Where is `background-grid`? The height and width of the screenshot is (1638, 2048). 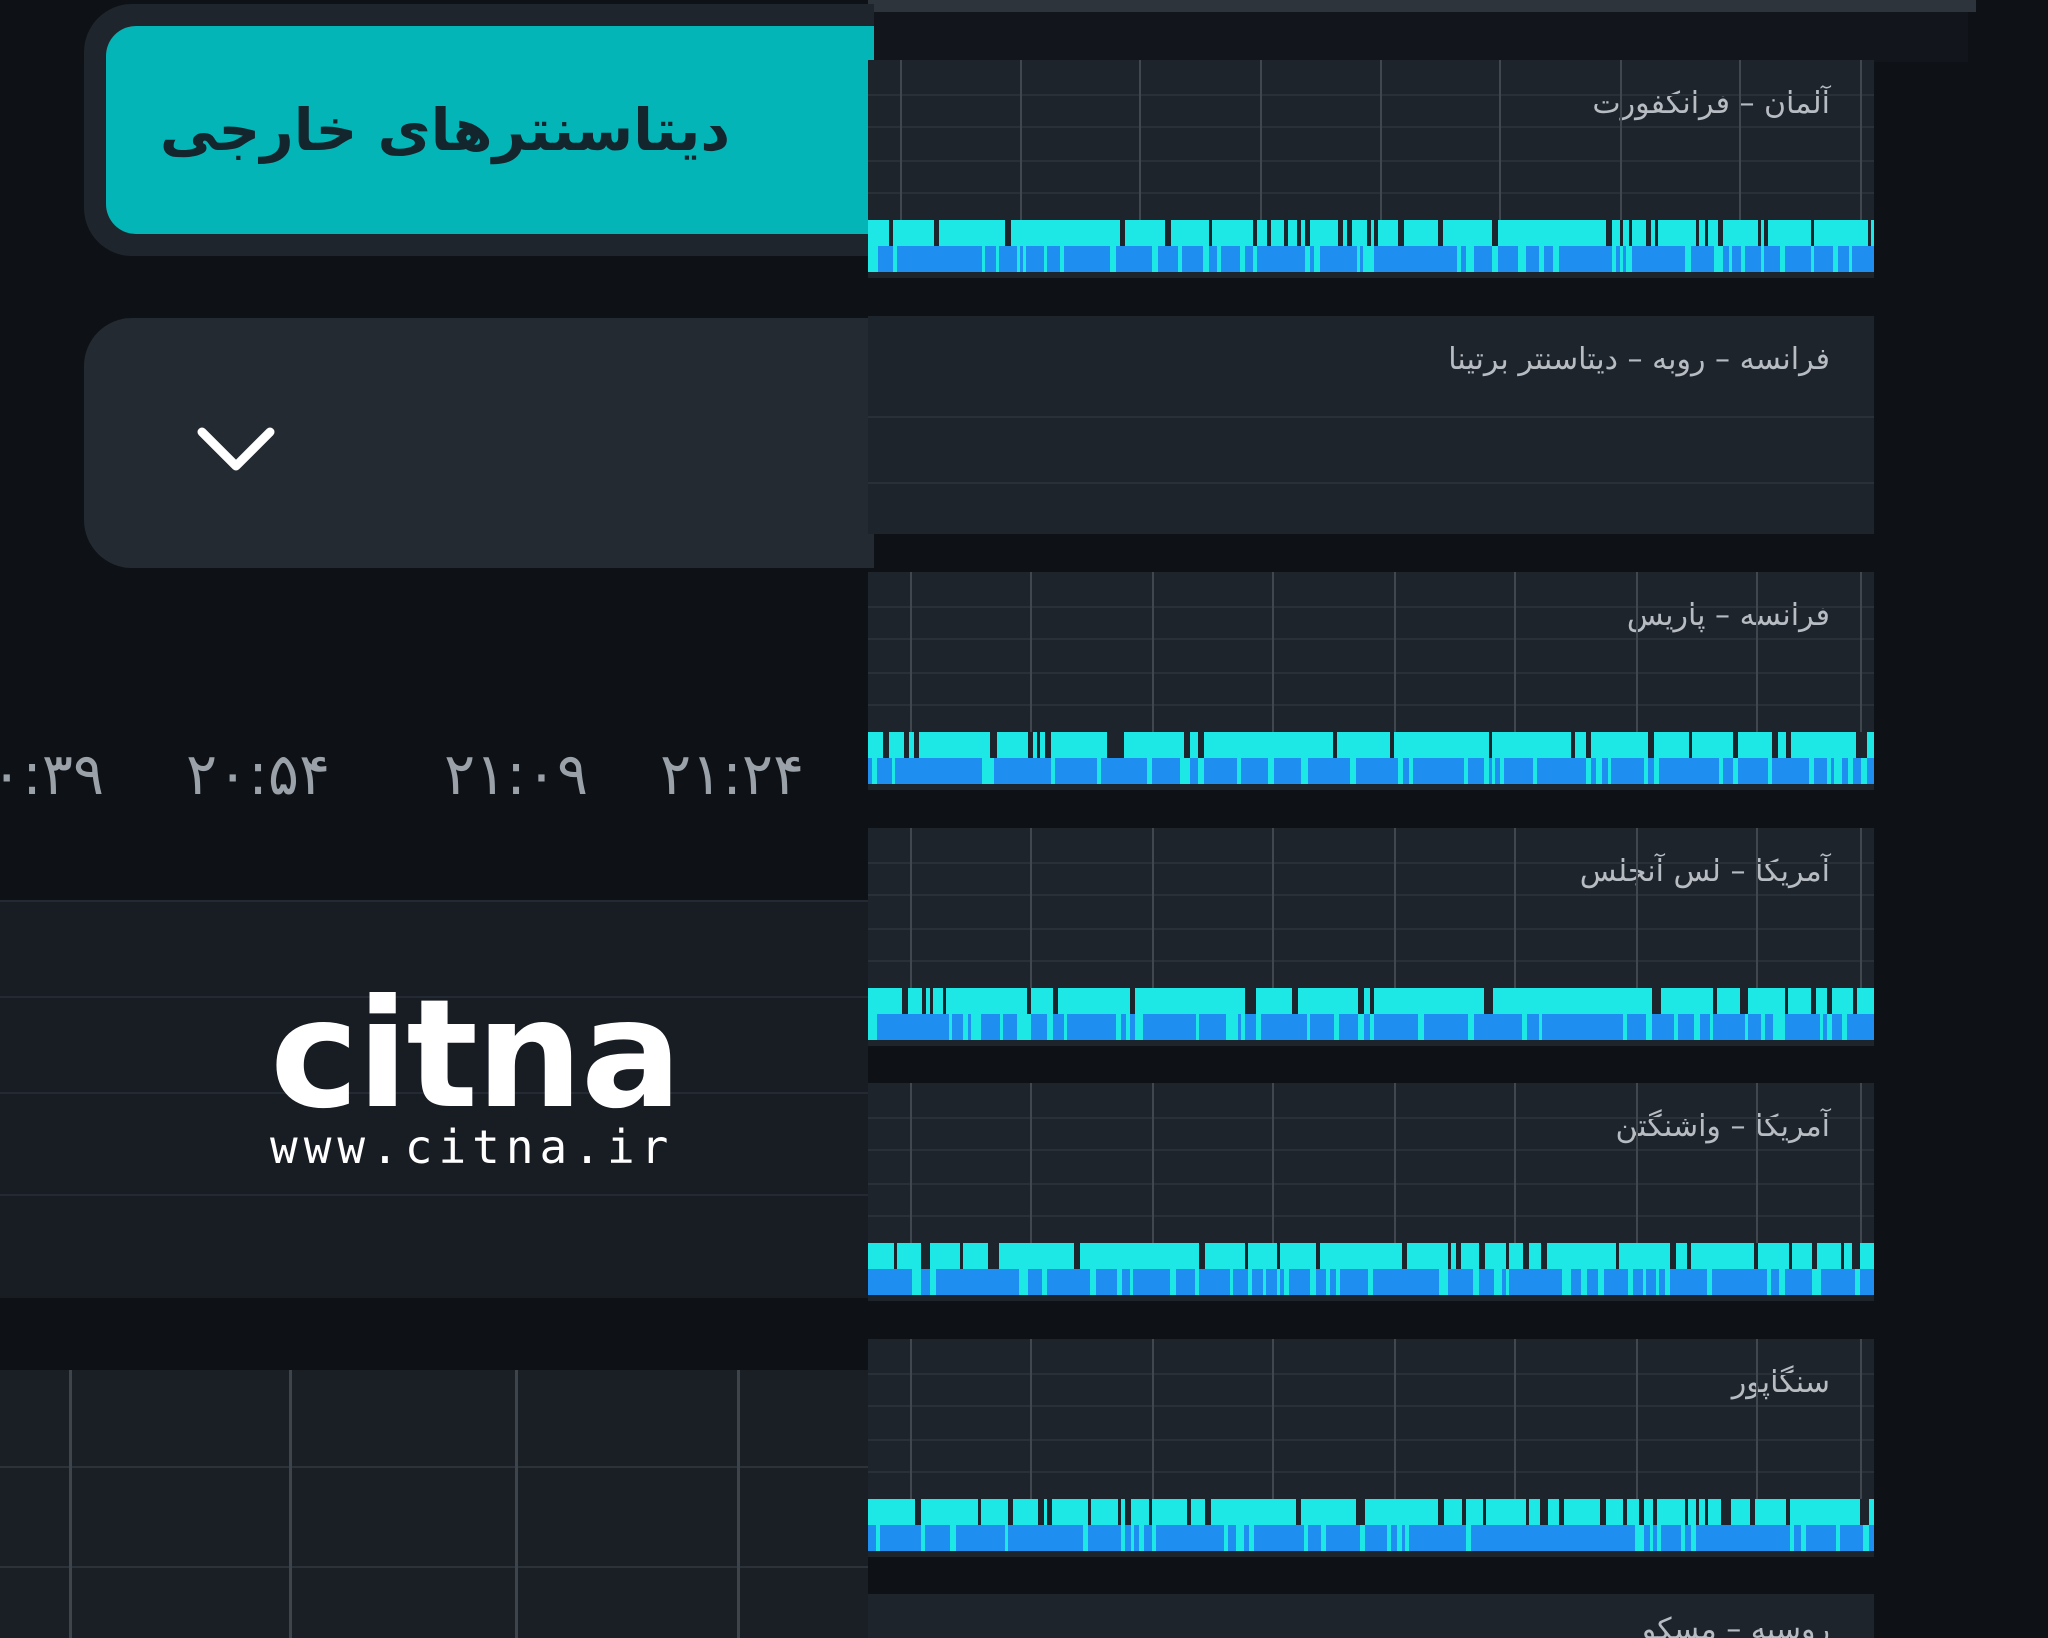 background-grid is located at coordinates (434, 1504).